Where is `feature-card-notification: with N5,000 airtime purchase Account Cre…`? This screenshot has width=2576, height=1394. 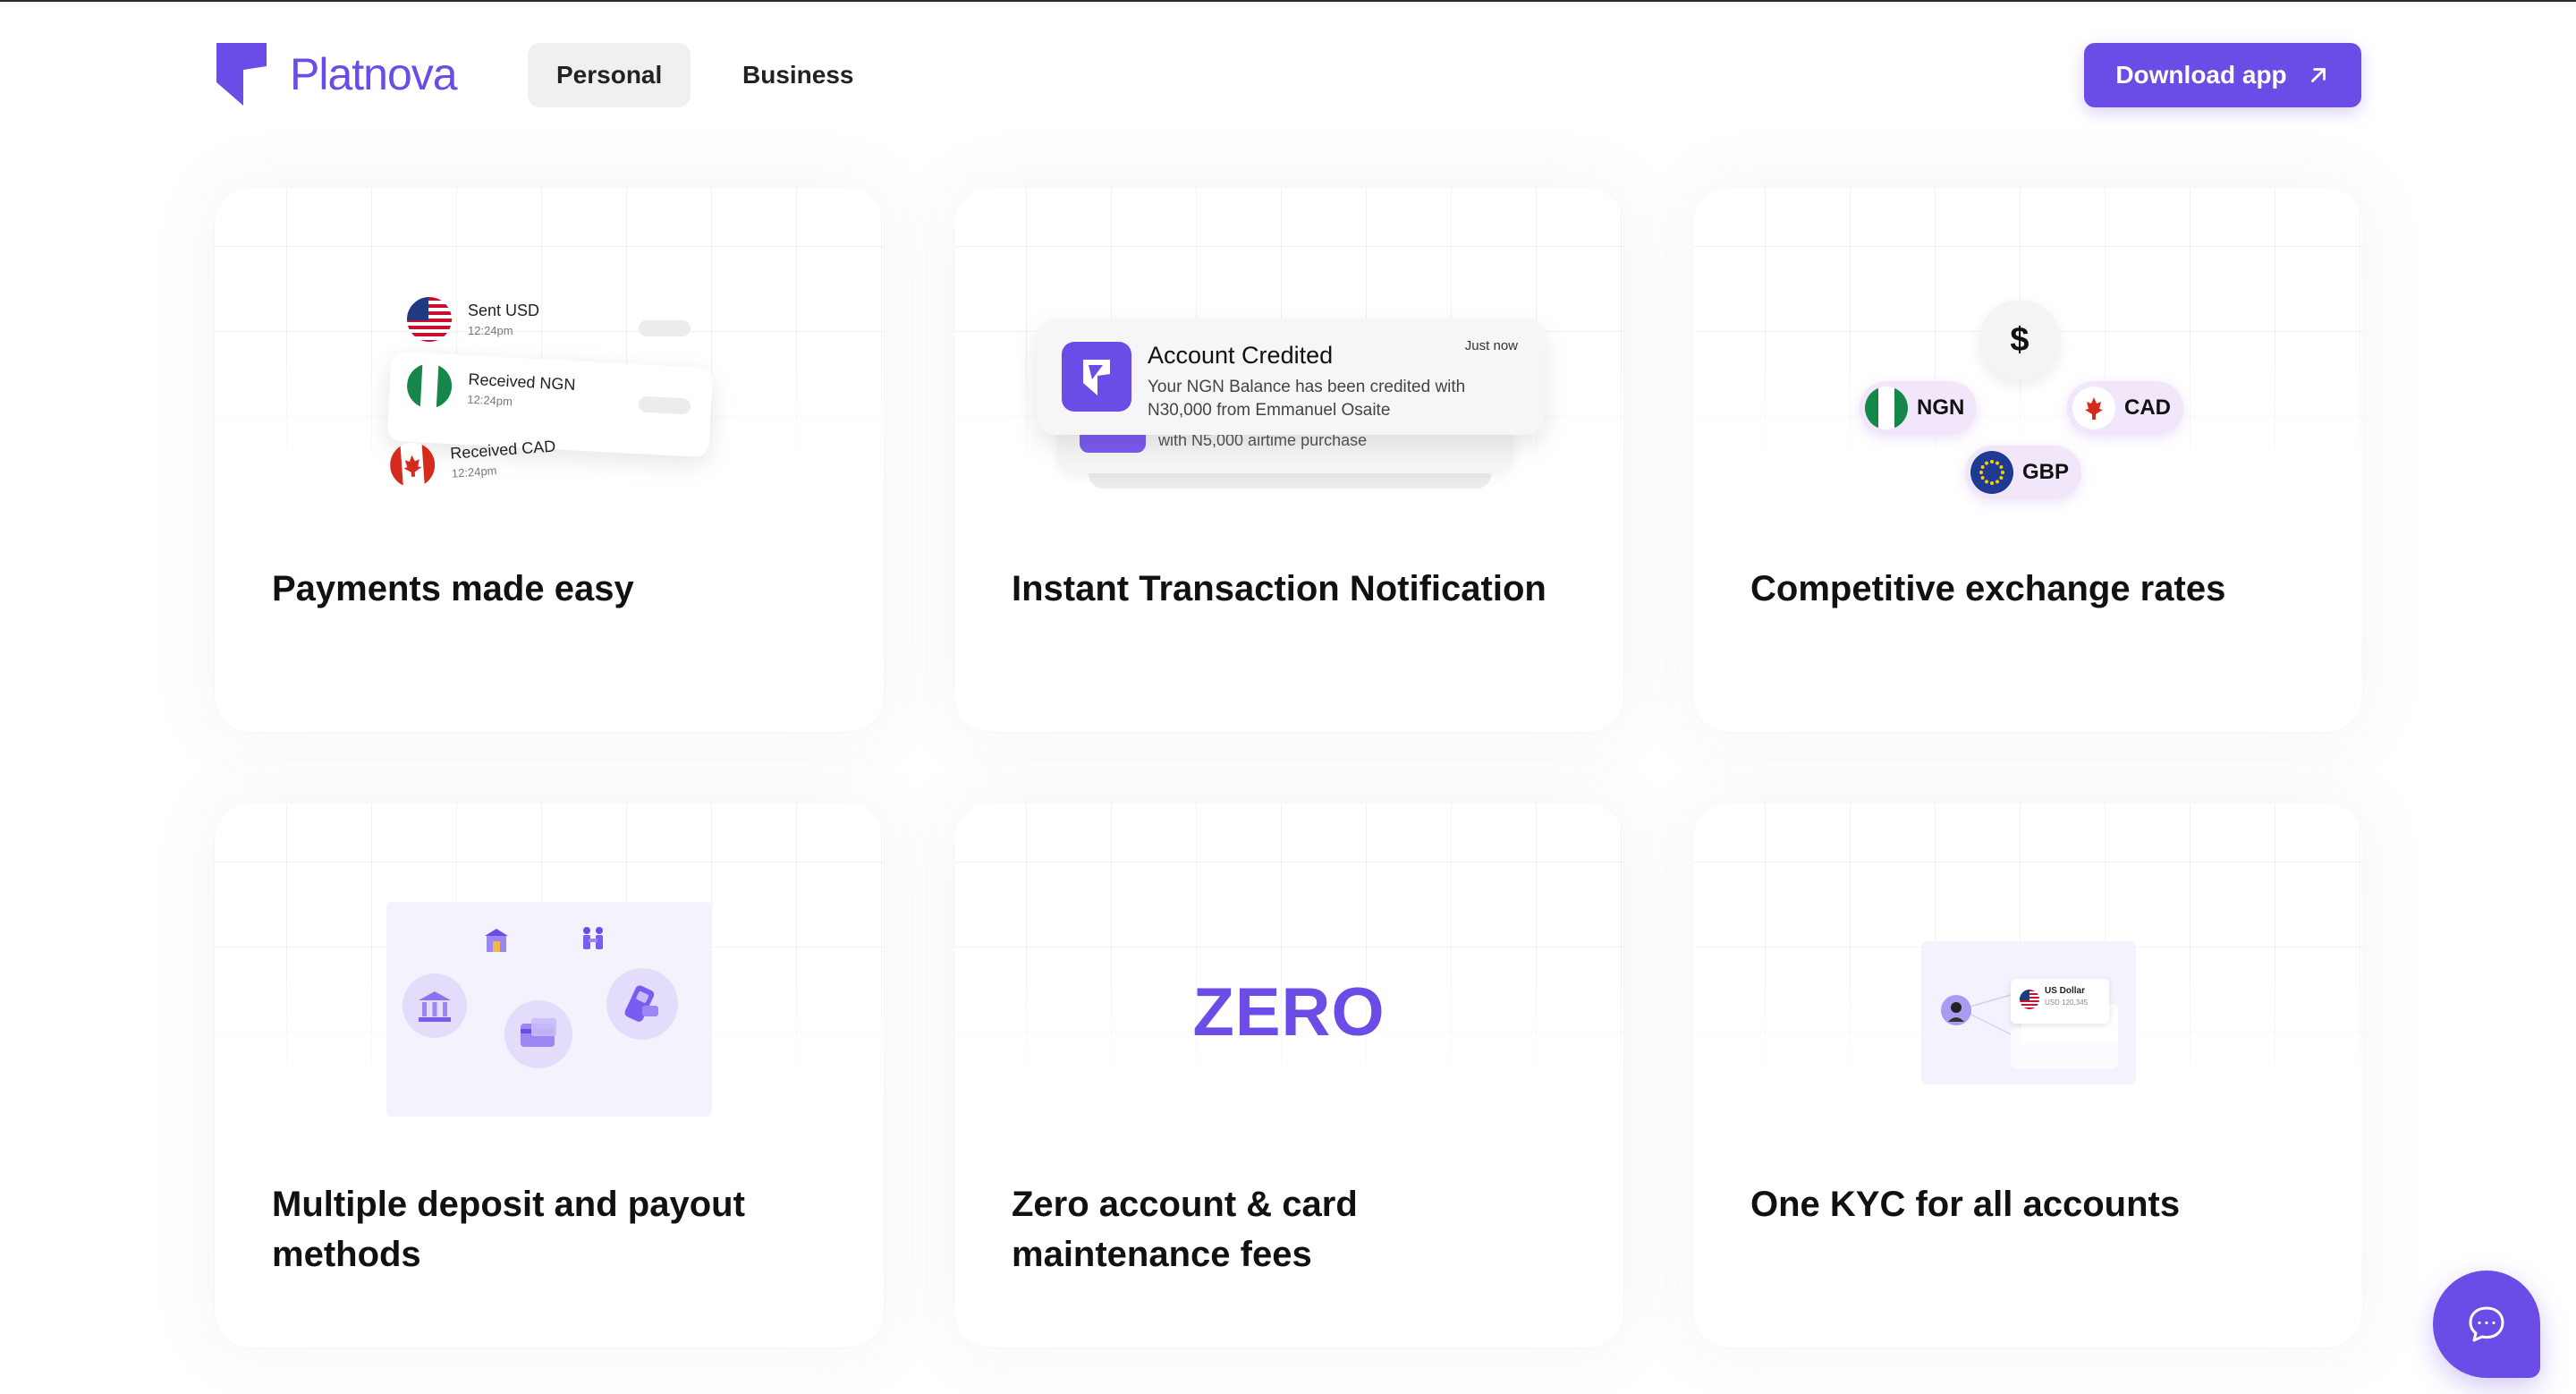 feature-card-notification: with N5,000 airtime purchase Account Cre… is located at coordinates (1288, 460).